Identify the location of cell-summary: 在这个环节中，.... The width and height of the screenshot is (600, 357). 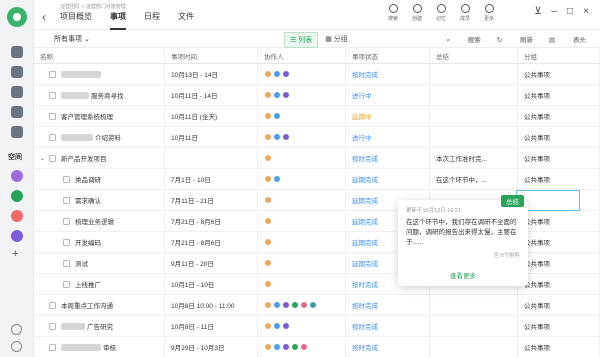
(474, 179).